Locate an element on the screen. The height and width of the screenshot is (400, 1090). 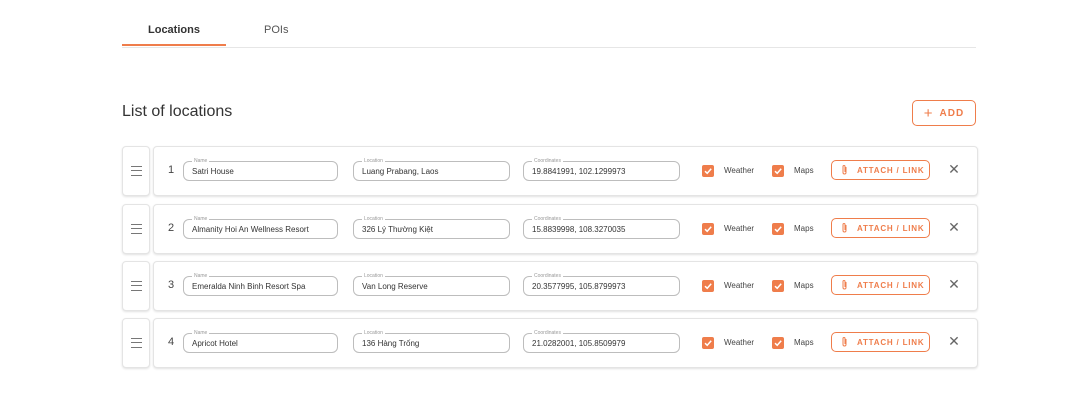
row-index: 1 is located at coordinates (171, 170).